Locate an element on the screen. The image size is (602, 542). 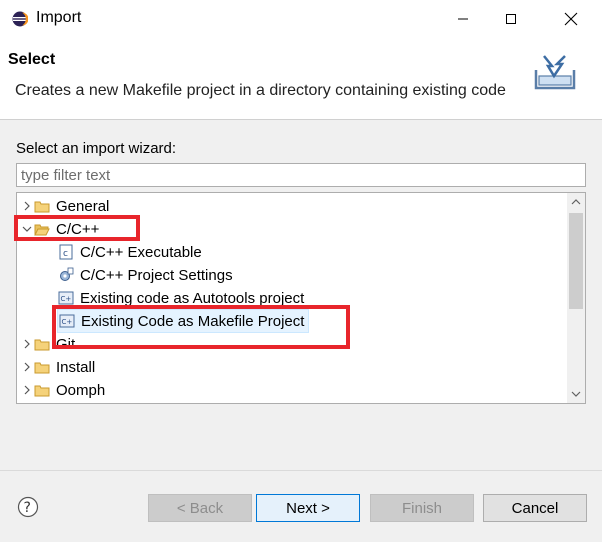
svg-text: c is located at coordinates (65, 254).